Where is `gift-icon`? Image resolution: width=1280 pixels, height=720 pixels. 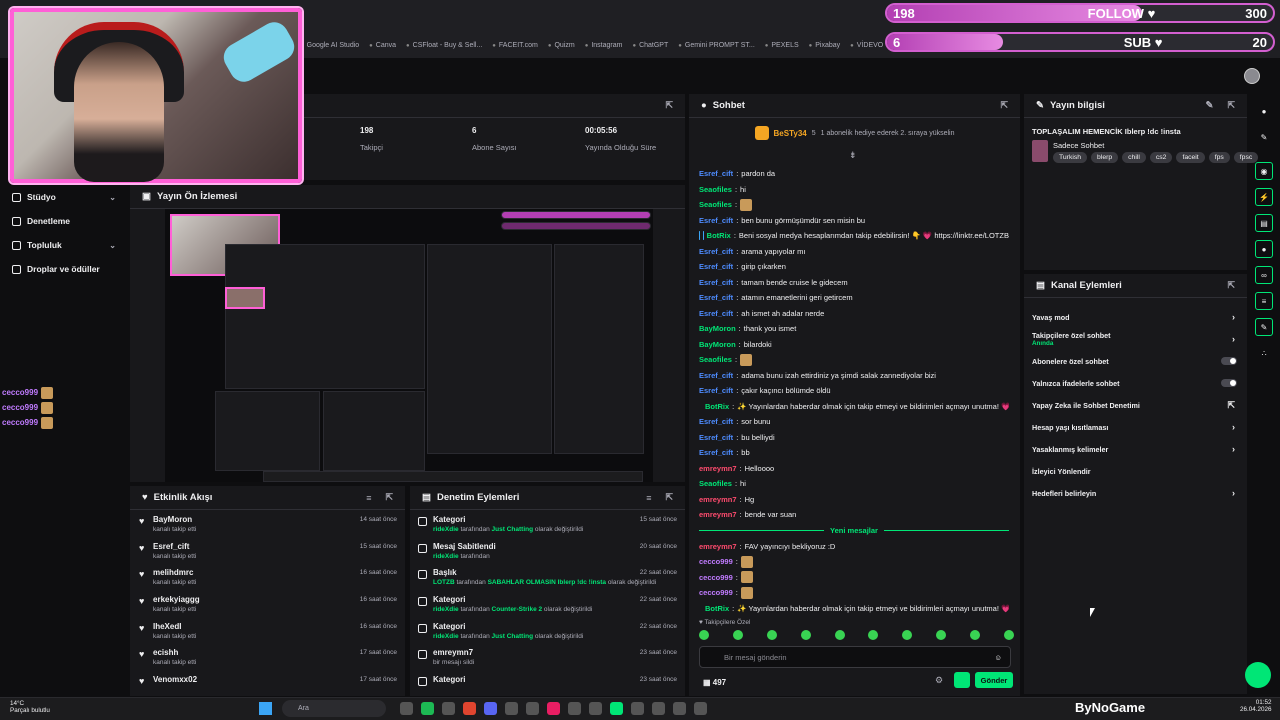 gift-icon is located at coordinates (962, 680).